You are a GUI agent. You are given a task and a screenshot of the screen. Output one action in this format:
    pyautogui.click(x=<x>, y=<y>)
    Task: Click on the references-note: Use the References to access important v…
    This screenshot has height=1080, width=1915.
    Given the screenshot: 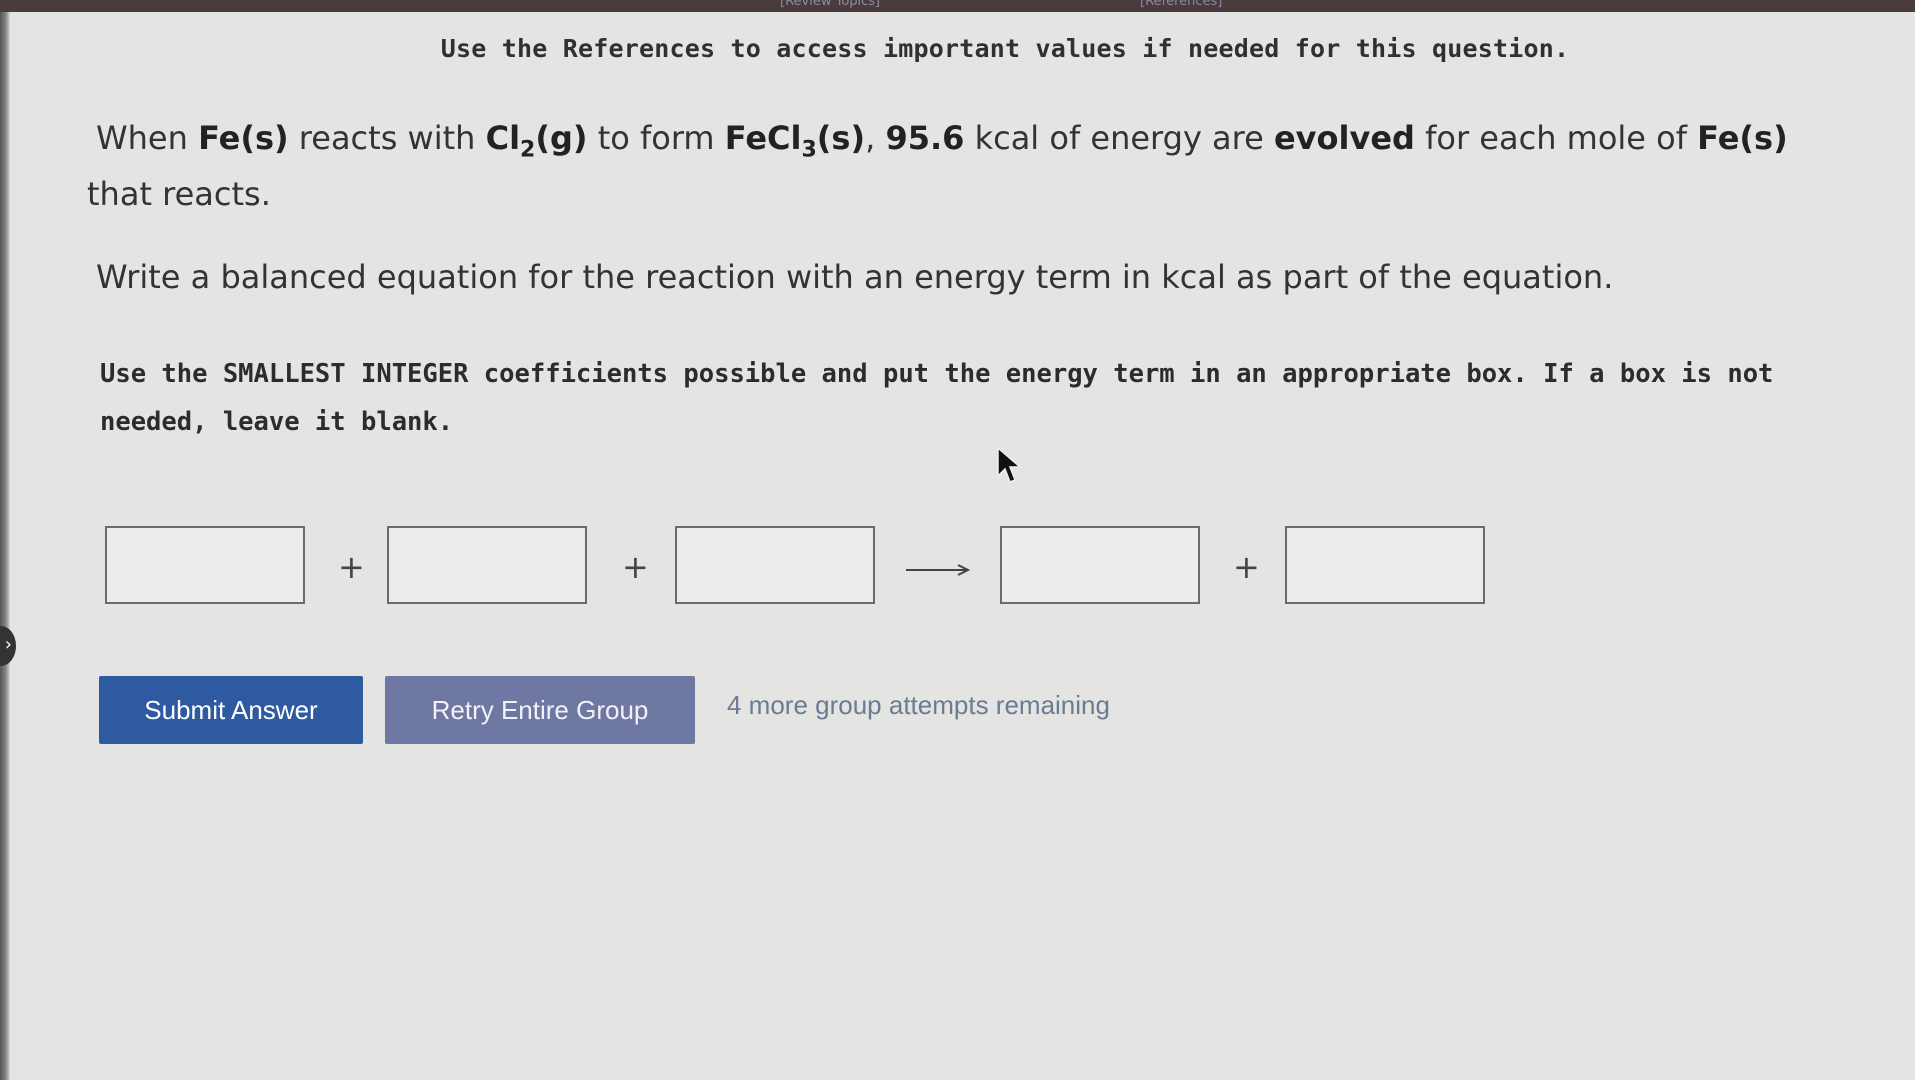 What is the action you would take?
    pyautogui.click(x=1005, y=48)
    